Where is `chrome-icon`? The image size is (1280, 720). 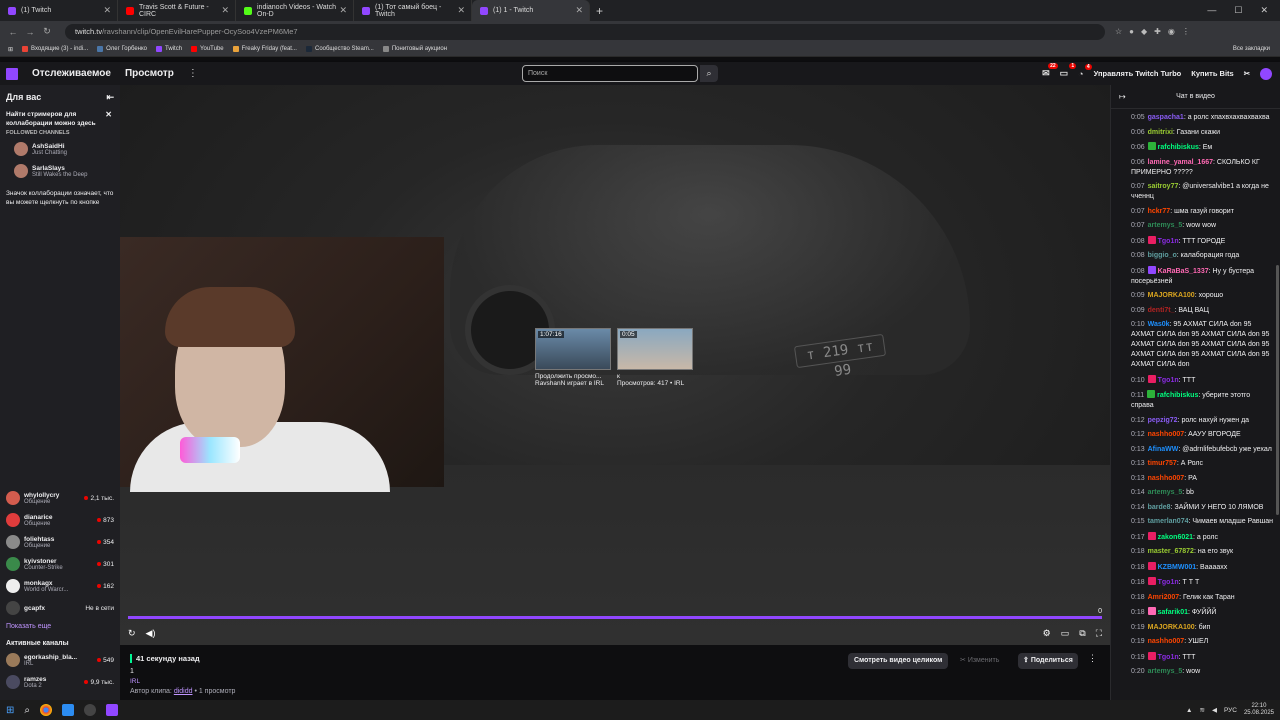
chrome-icon is located at coordinates (46, 710).